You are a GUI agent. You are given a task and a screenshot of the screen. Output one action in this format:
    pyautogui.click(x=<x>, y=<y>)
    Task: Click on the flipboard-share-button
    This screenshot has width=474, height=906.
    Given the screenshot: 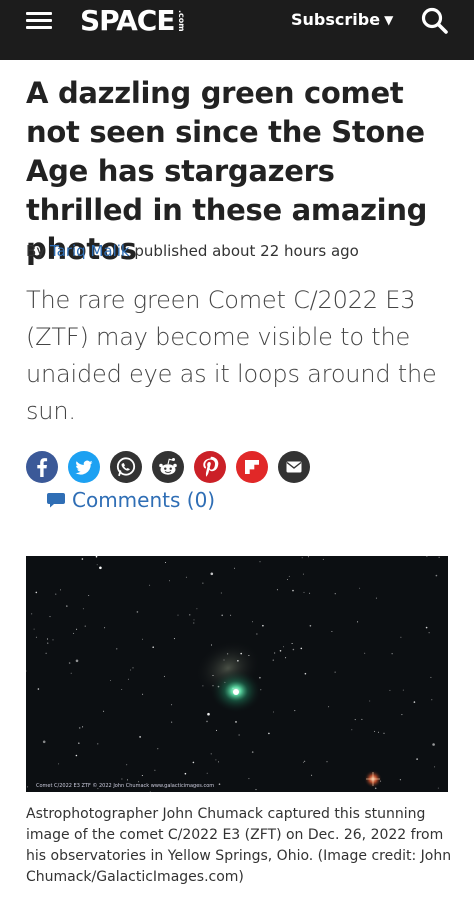 What is the action you would take?
    pyautogui.click(x=252, y=467)
    